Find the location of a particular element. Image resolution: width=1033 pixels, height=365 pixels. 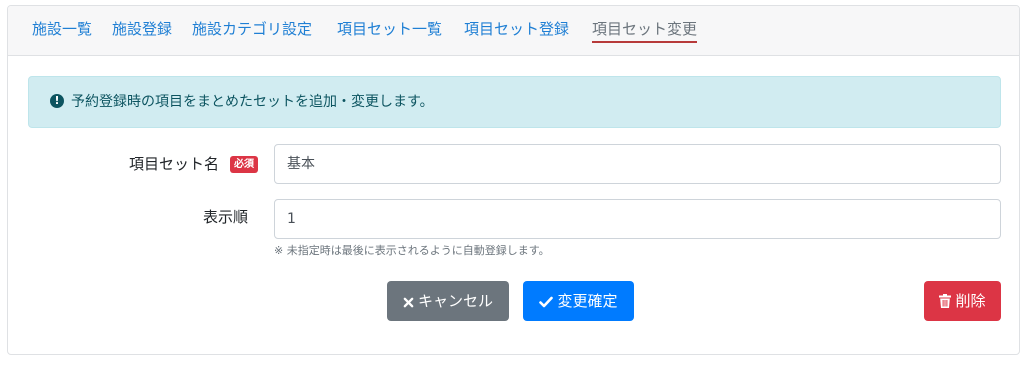

tab-itemset-list: 項目セット一覧 is located at coordinates (389, 29).